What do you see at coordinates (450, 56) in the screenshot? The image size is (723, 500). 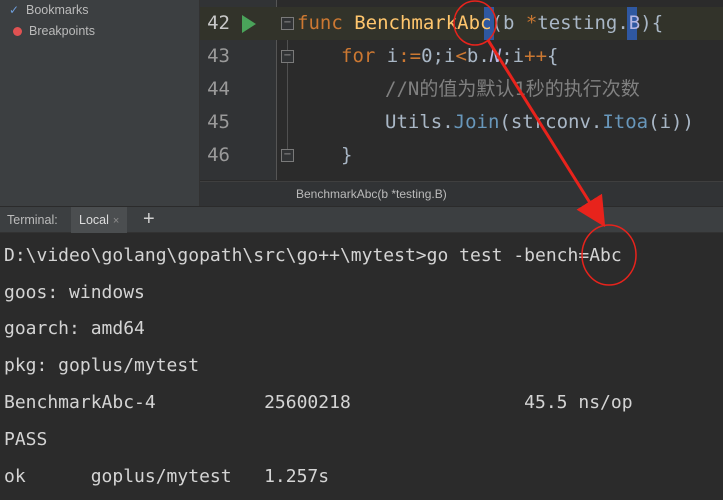 I see `code-text: for i:=0;i<b.N;i++{` at bounding box center [450, 56].